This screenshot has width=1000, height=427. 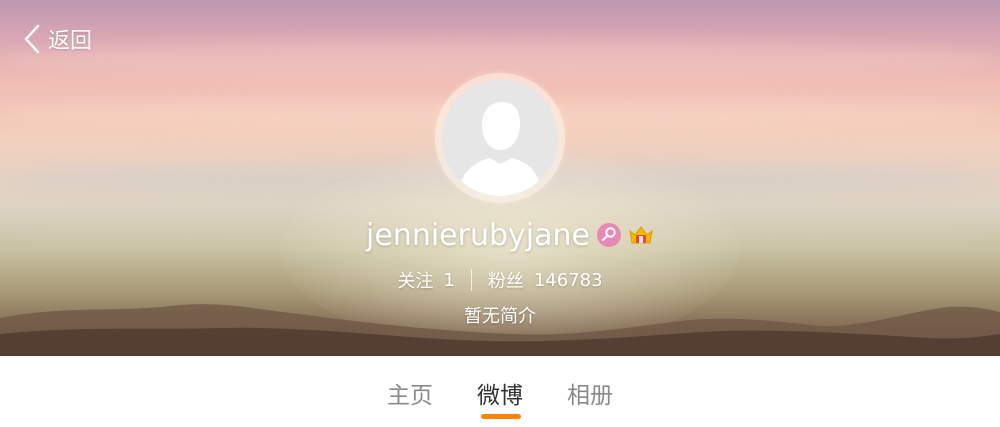 I want to click on following-stat: 关注 1, so click(x=425, y=280).